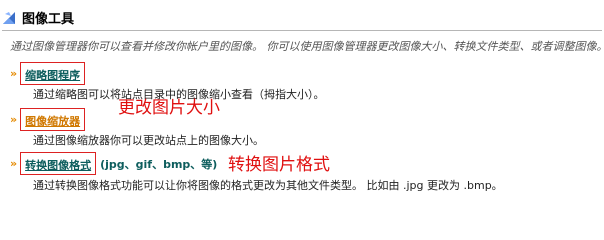 Image resolution: width=604 pixels, height=240 pixels. I want to click on highlight-box: 图像缩放器, so click(53, 119).